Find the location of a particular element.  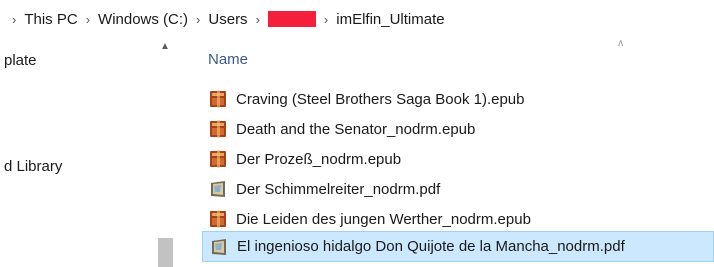

file-name: Der Prozeß_nodrm.epub is located at coordinates (319, 159).